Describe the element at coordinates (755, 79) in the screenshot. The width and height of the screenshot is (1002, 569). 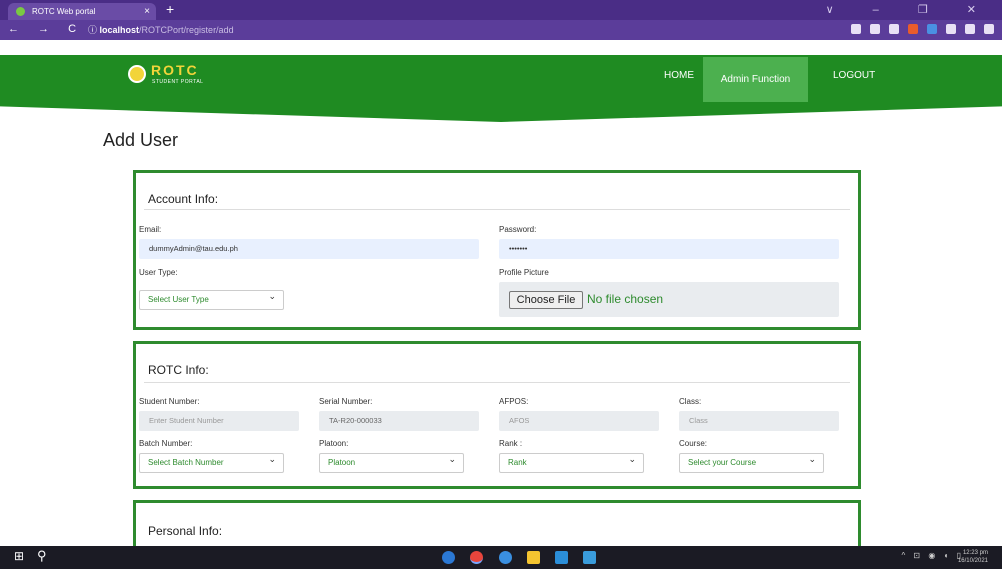
I see `menu-admin-function: Admin Function` at that location.